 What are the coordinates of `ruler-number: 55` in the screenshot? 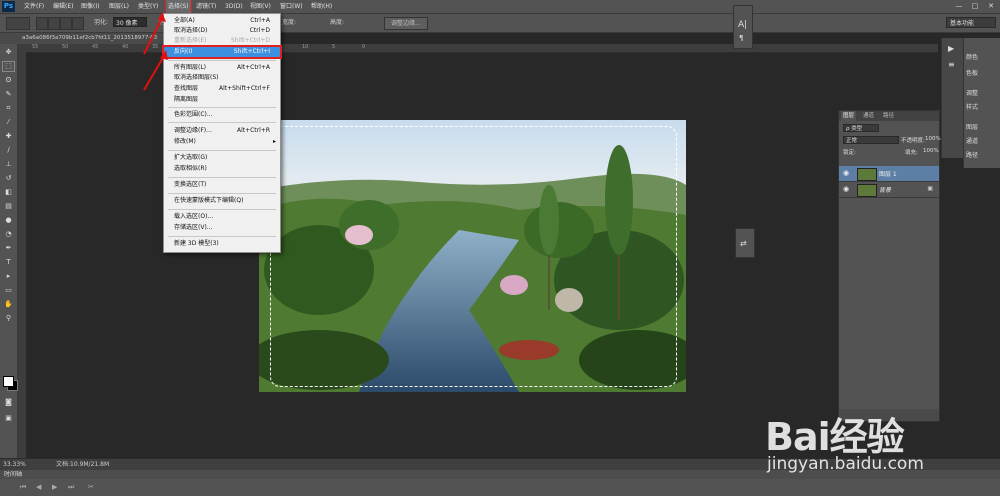 It's located at (35, 47).